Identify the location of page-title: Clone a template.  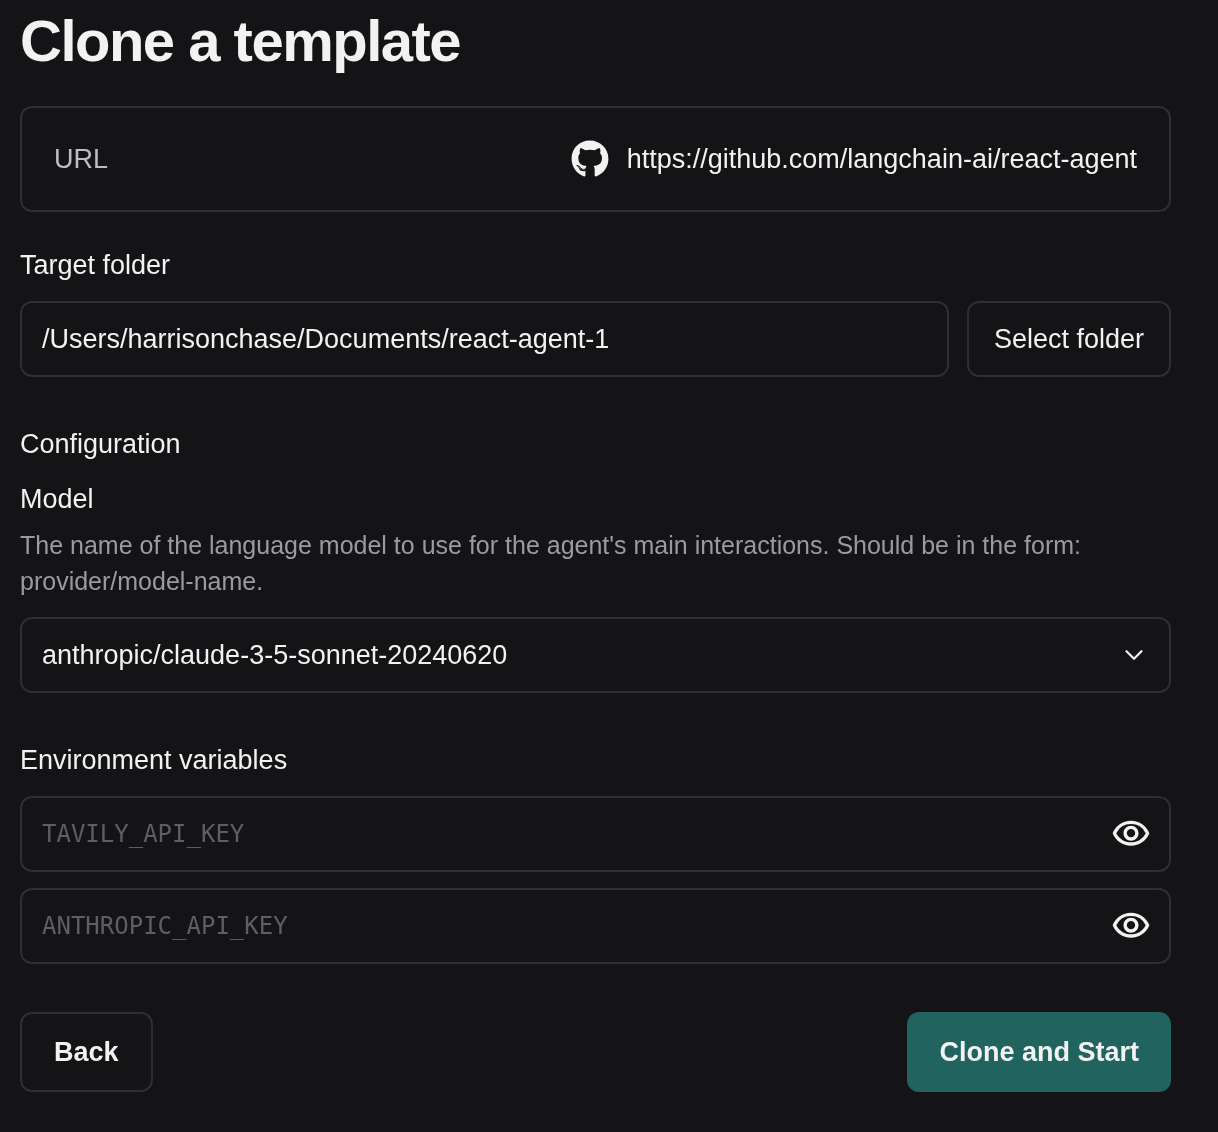
(241, 41).